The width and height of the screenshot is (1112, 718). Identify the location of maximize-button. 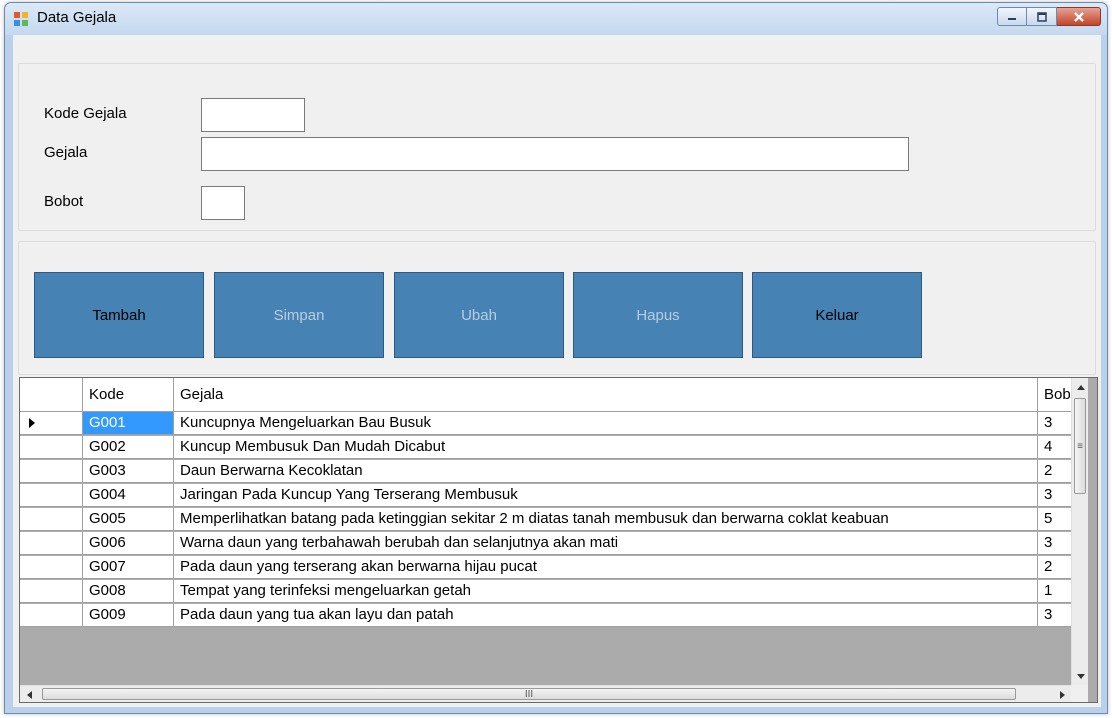
(1042, 16).